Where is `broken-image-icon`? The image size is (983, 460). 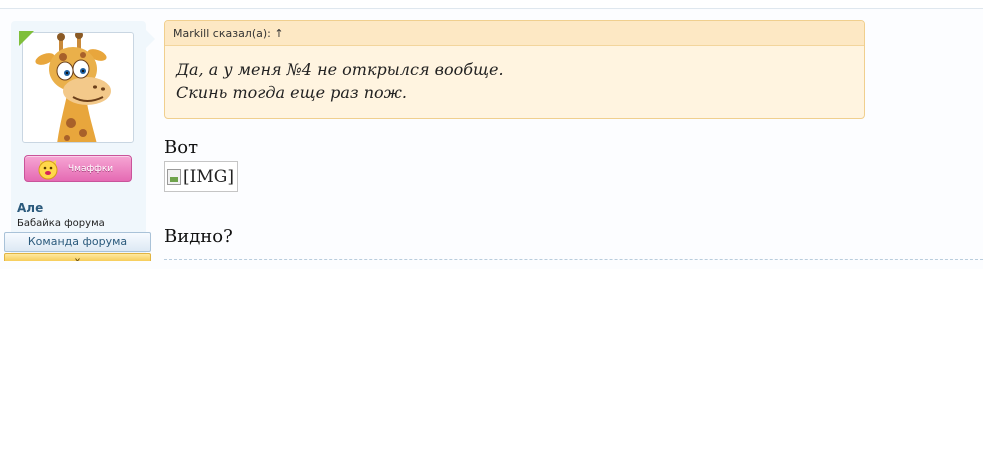
broken-image-icon is located at coordinates (174, 176).